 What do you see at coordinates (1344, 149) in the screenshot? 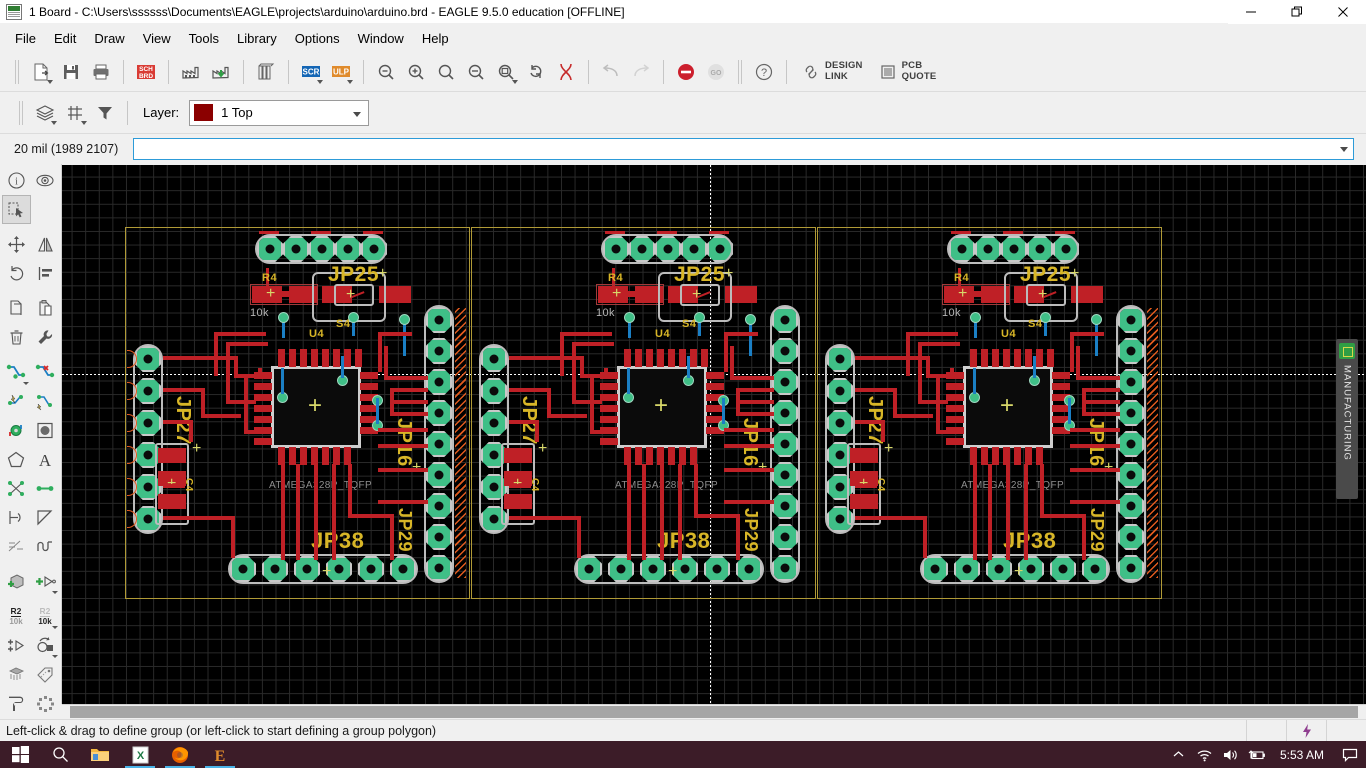
I see `command-history-chevron-down-icon` at bounding box center [1344, 149].